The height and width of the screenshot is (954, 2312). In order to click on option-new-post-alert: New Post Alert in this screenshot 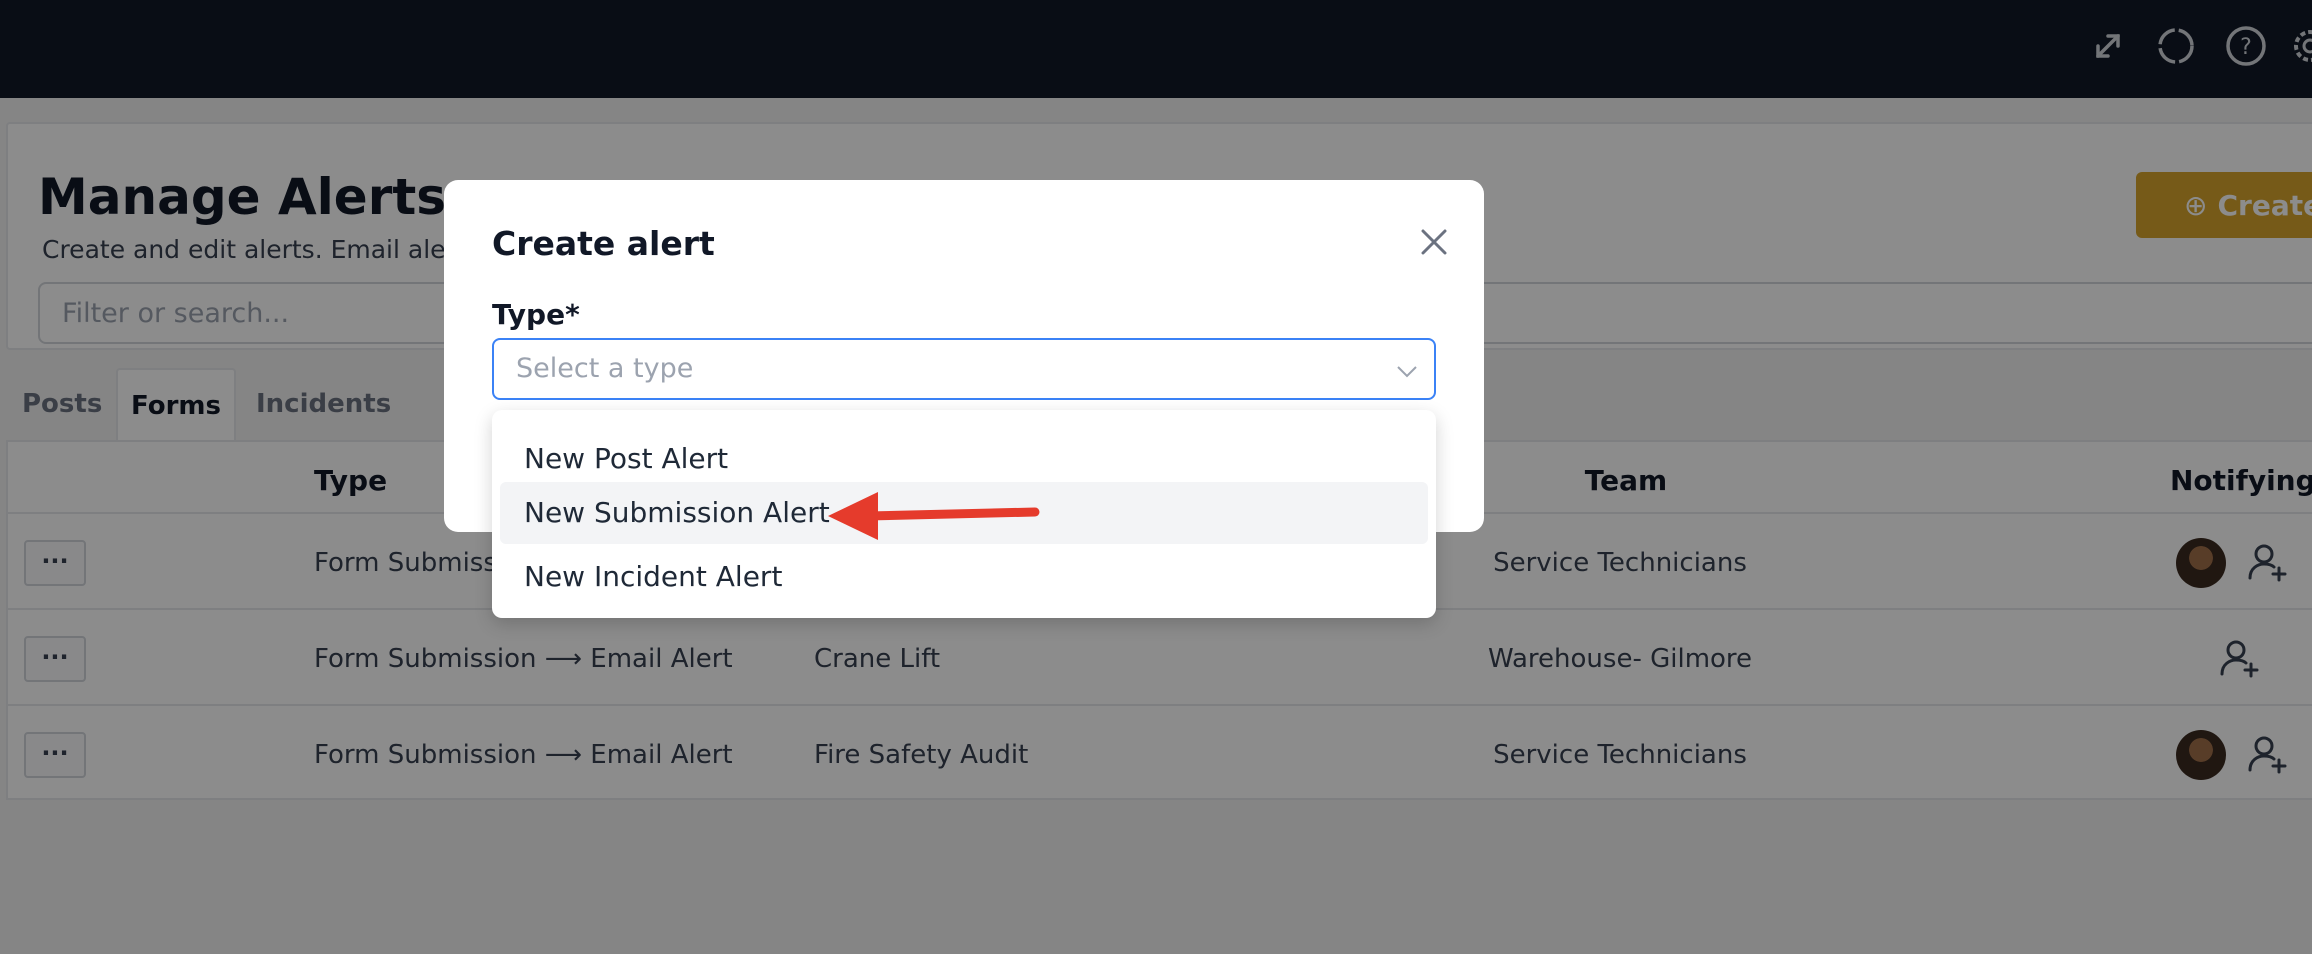, I will do `click(964, 459)`.